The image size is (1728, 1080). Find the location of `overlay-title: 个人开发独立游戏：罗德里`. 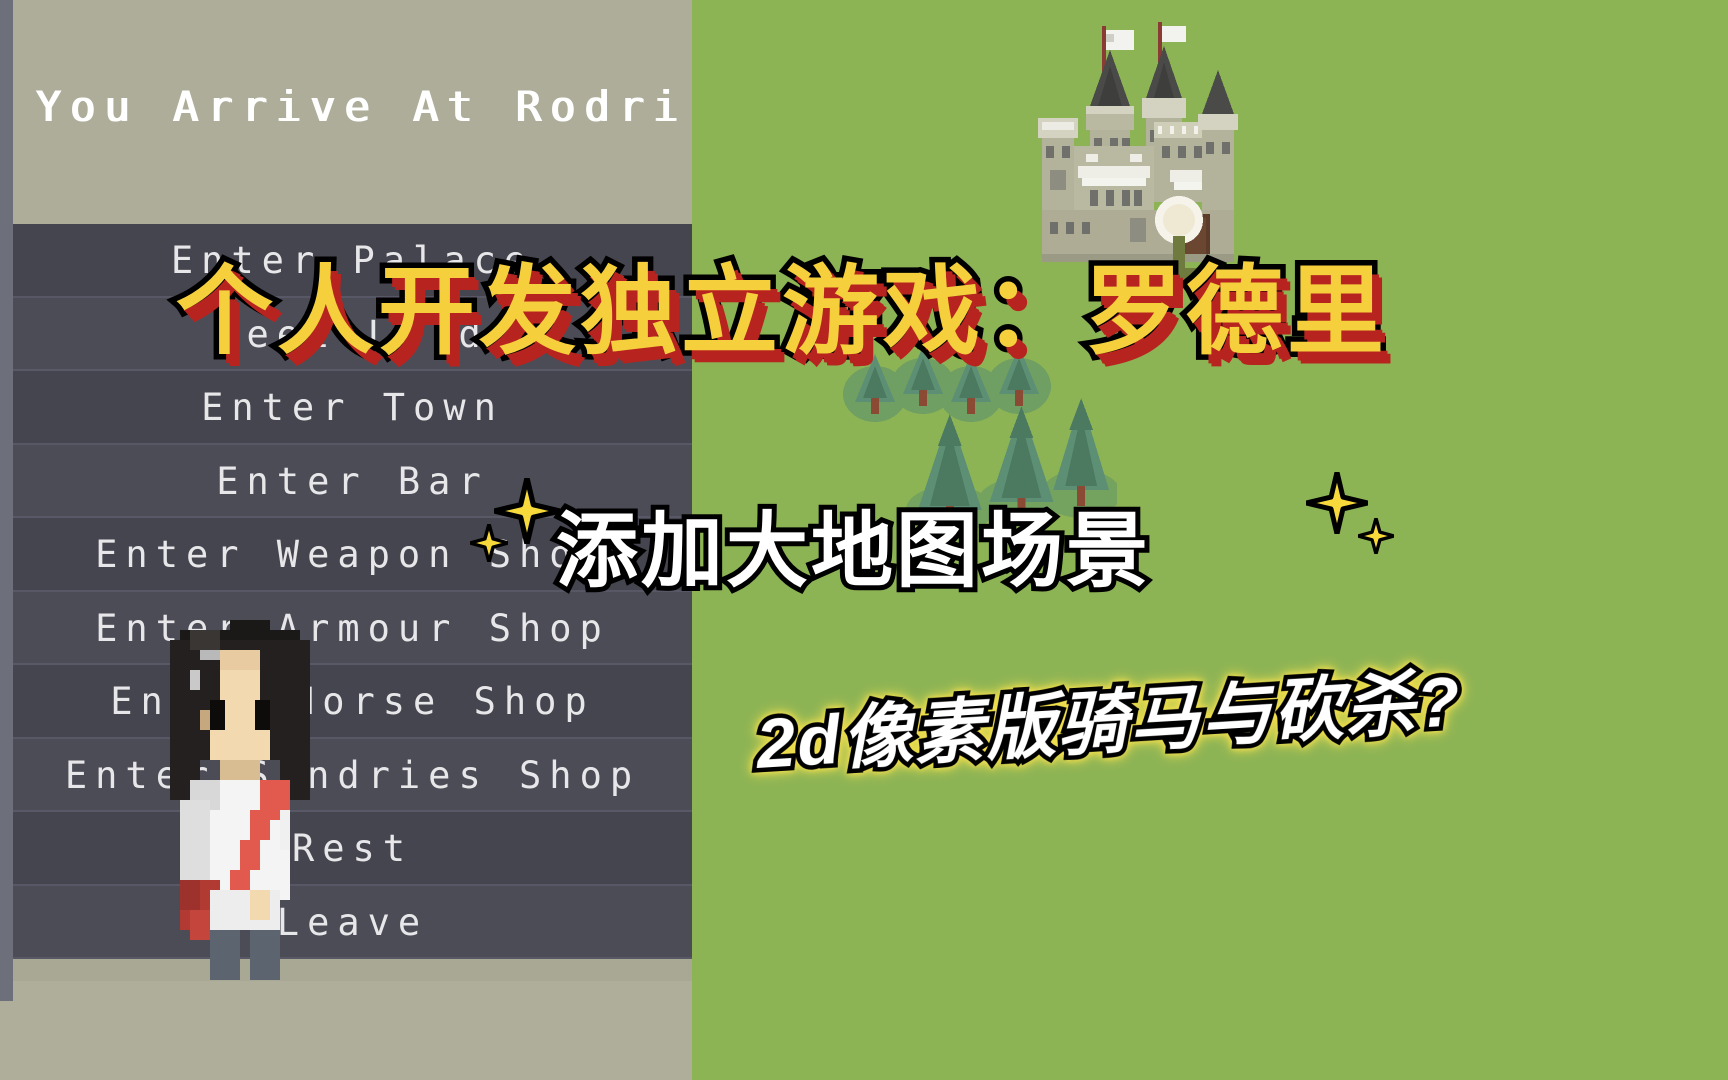

overlay-title: 个人开发独立游戏：罗德里 is located at coordinates (883, 302).